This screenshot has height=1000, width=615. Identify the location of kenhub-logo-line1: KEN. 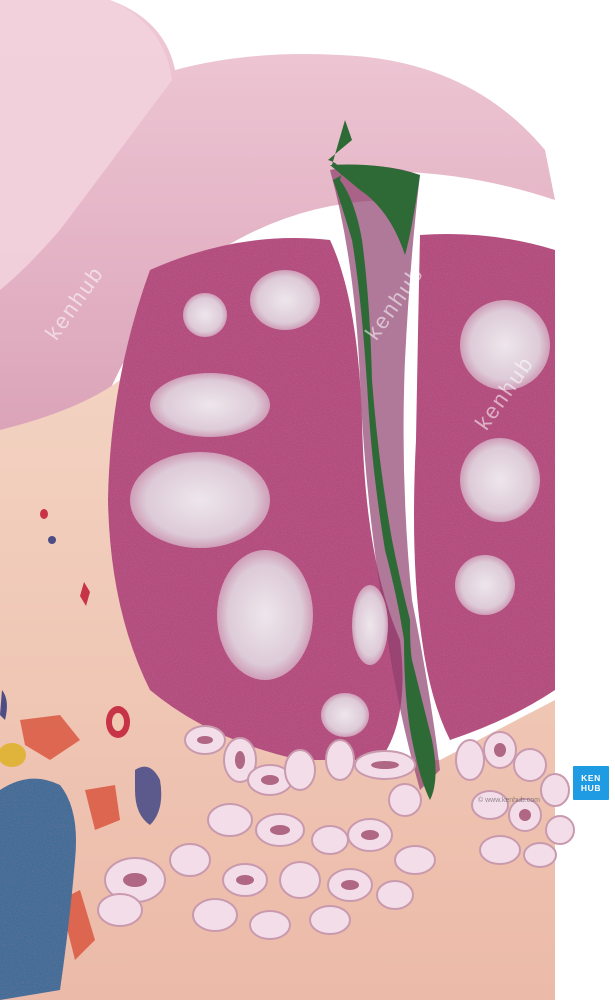
(591, 778).